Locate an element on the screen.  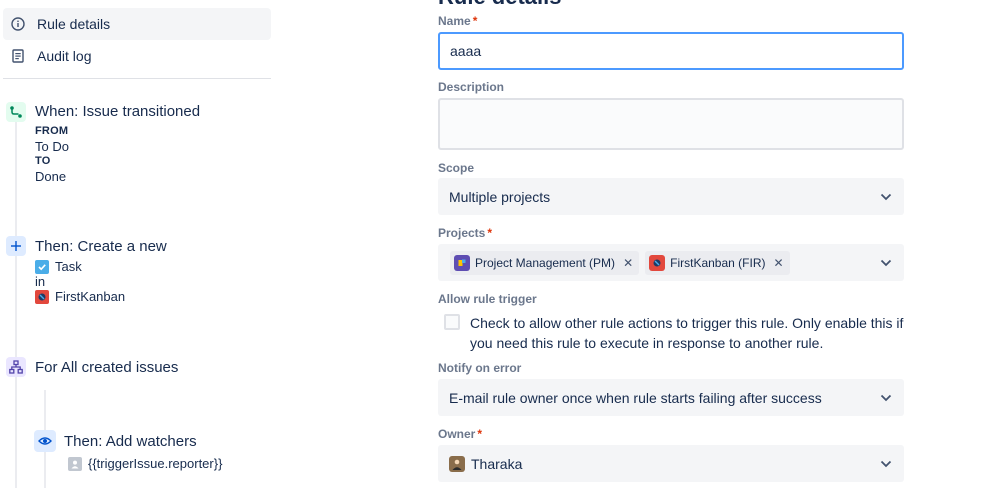
create-project: FirstKanban is located at coordinates (80, 296).